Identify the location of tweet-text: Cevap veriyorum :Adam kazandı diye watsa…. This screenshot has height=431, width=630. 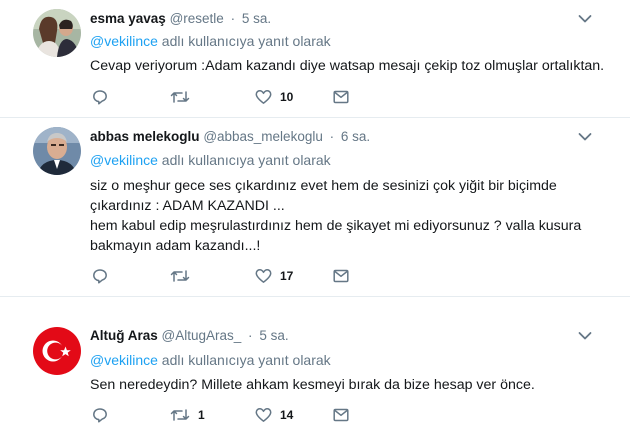
(347, 66).